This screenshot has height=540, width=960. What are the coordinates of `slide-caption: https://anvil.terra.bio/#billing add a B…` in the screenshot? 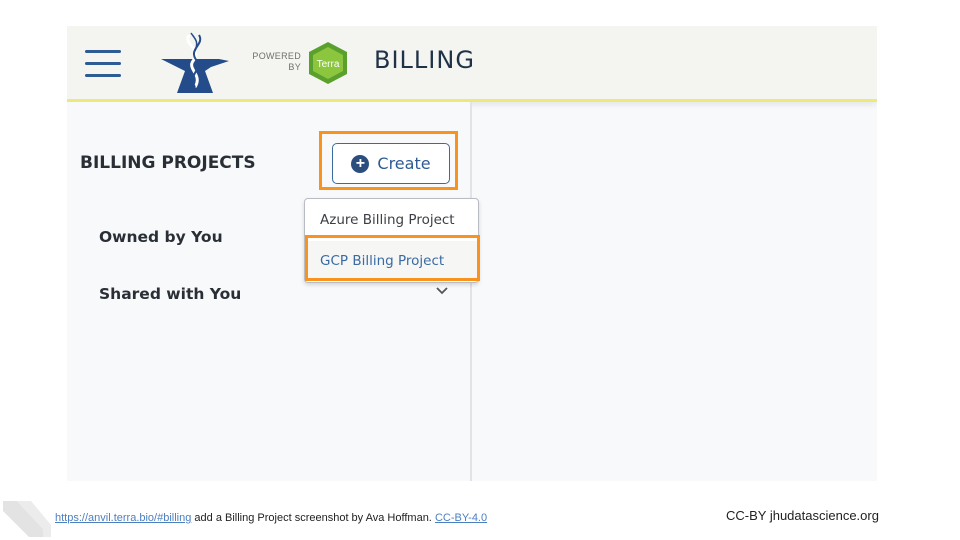 It's located at (271, 518).